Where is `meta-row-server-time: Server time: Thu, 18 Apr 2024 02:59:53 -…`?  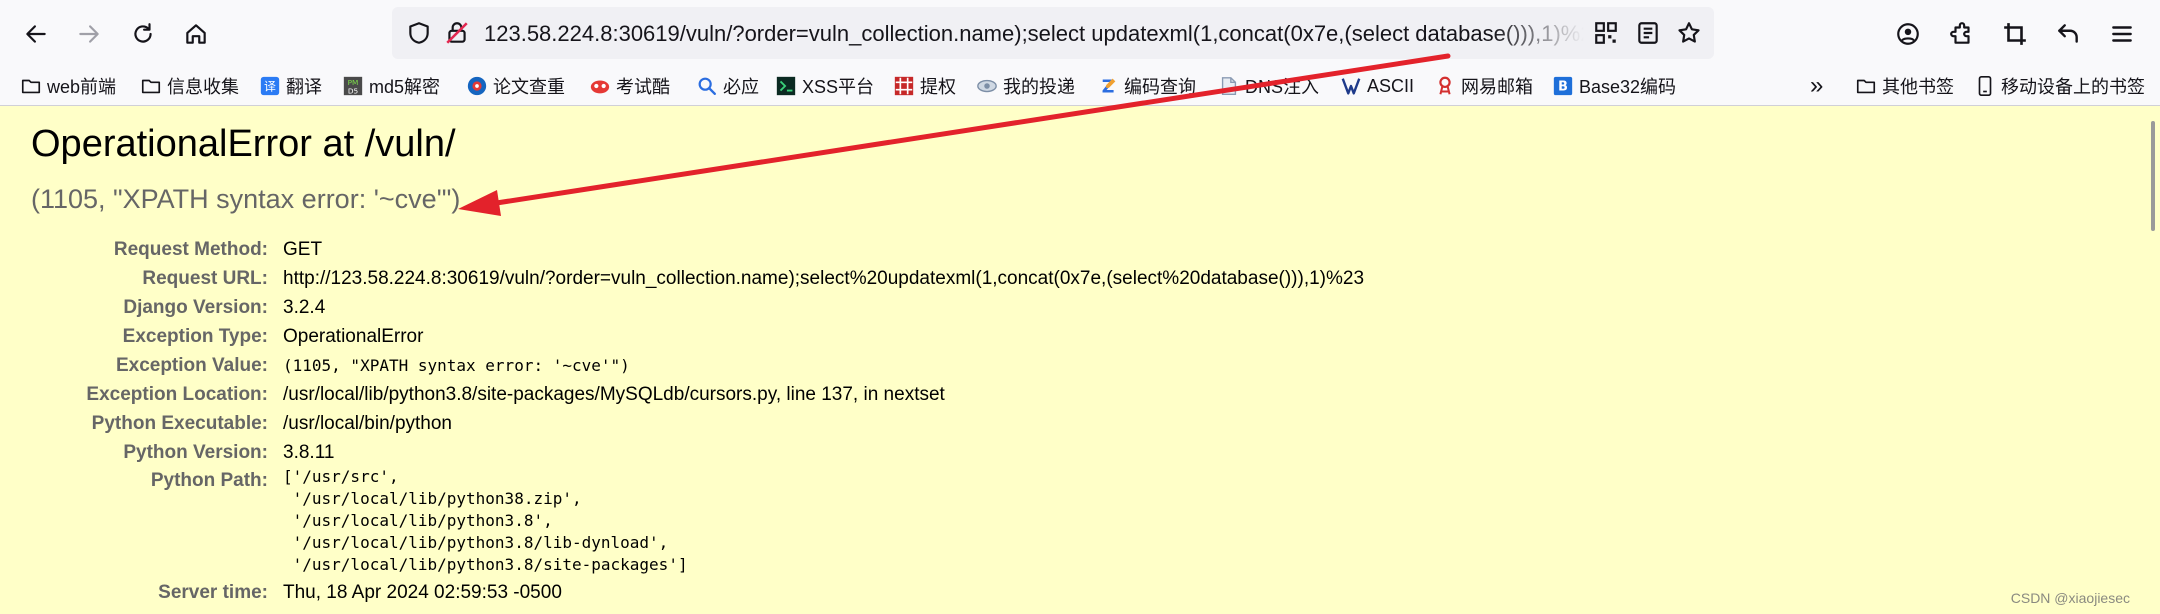 meta-row-server-time: Server time: Thu, 18 Apr 2024 02:59:53 -… is located at coordinates (1073, 592).